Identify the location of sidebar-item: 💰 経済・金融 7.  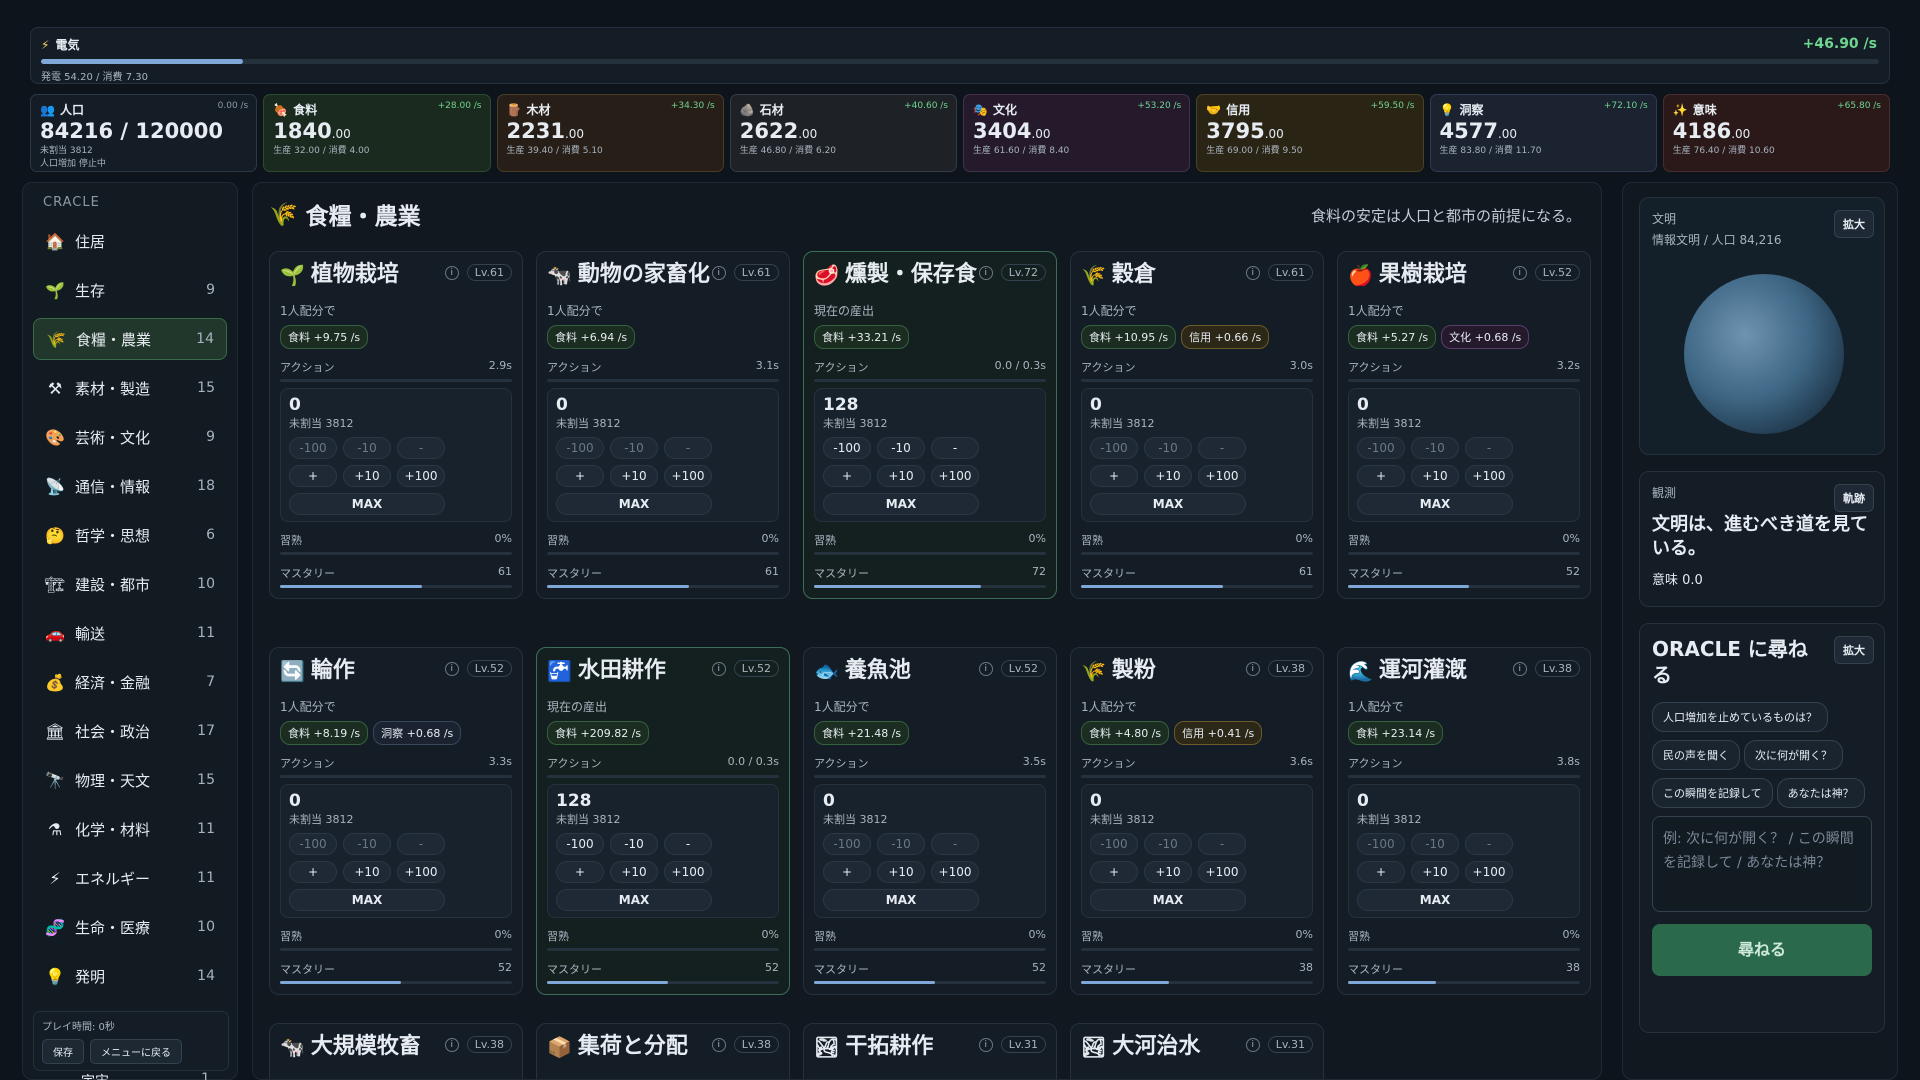
(130, 682).